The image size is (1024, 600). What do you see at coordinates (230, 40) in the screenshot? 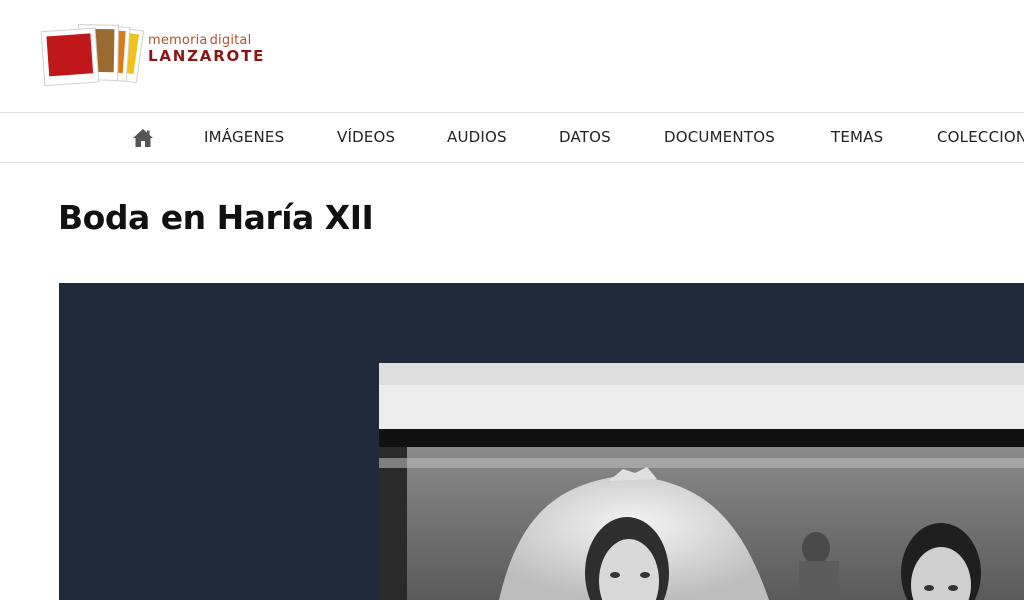
I see `logo-word-digital: digital` at bounding box center [230, 40].